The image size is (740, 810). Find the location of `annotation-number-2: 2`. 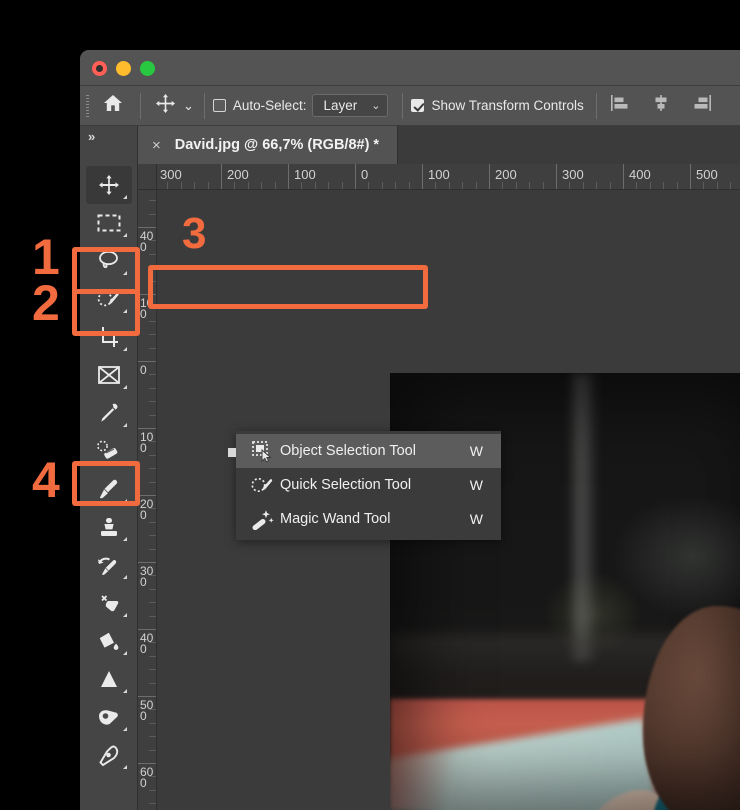

annotation-number-2: 2 is located at coordinates (46, 303).